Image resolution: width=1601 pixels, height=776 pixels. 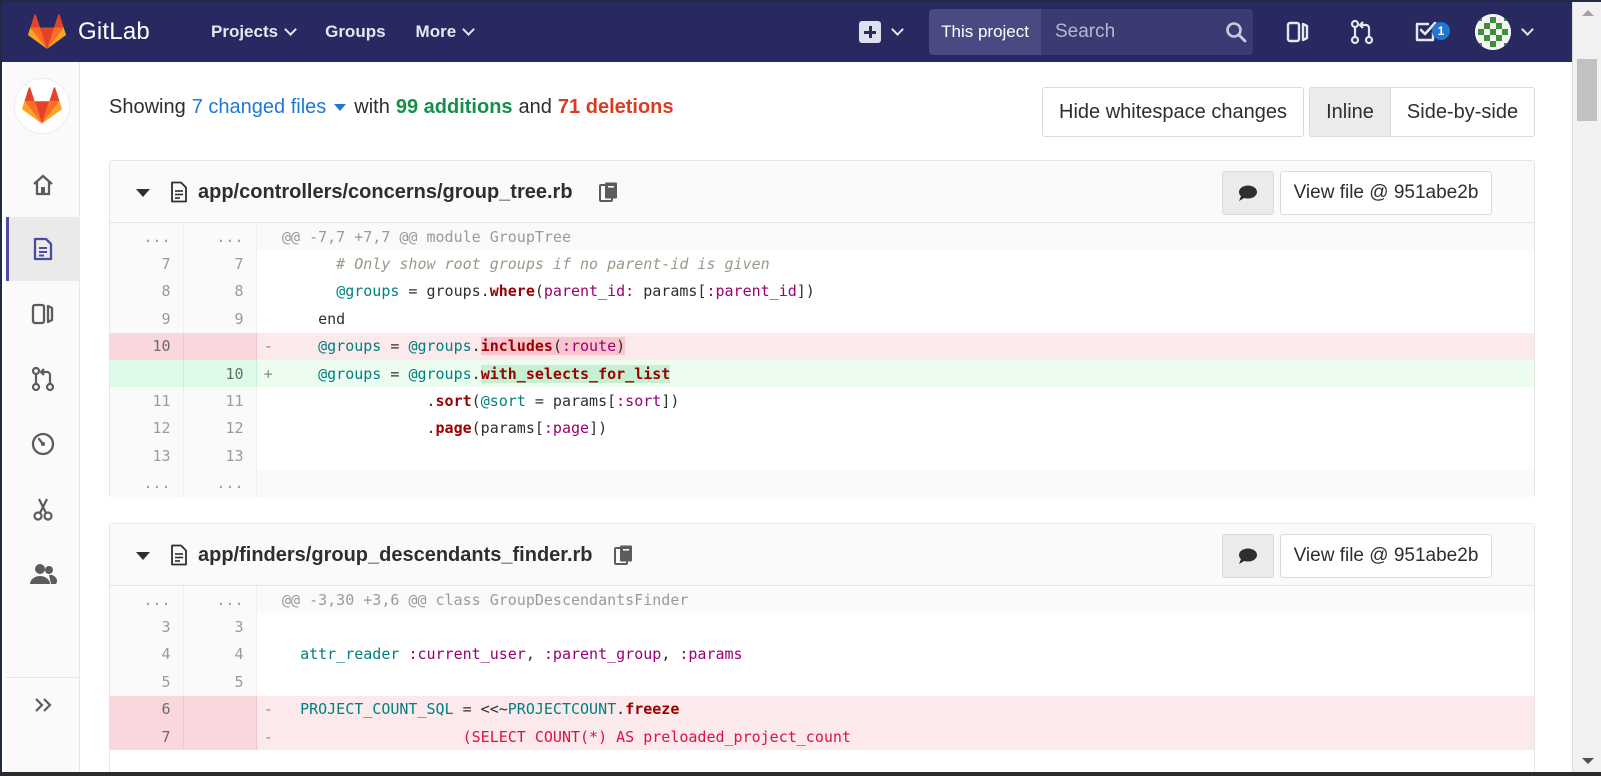 What do you see at coordinates (907, 237) in the screenshot?
I see `diff-code: @@ -7,7 +7,7 @@ module GroupTree` at bounding box center [907, 237].